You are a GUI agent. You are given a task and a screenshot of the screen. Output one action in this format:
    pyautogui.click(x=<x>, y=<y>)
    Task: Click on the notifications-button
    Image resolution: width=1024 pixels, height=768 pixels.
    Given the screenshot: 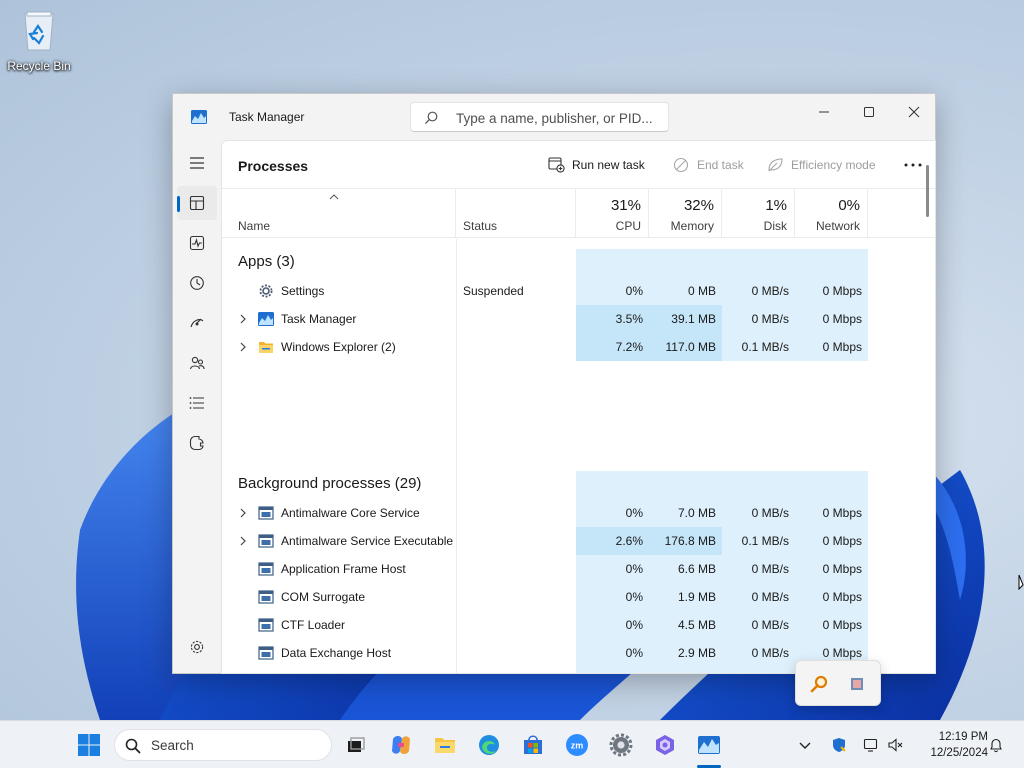 What is the action you would take?
    pyautogui.click(x=996, y=745)
    